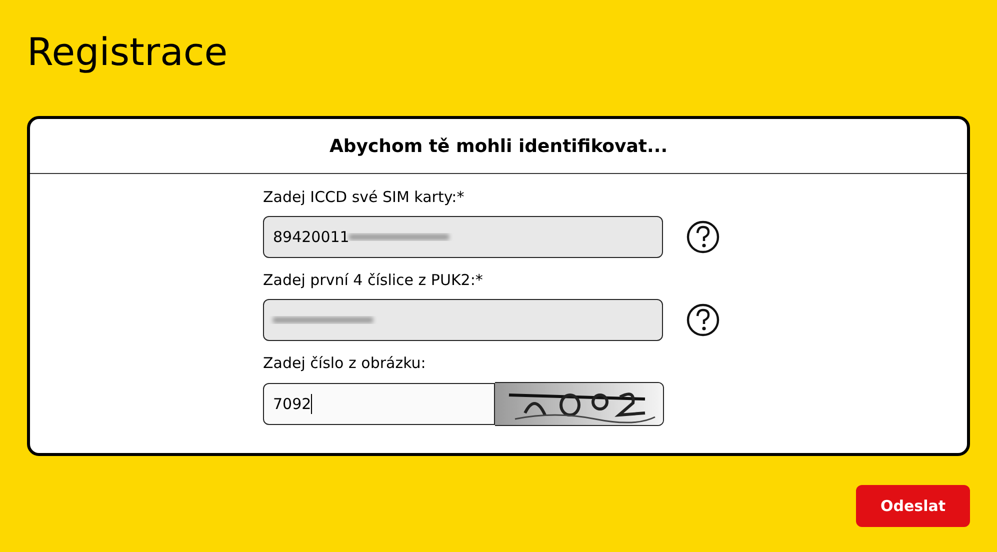 Image resolution: width=997 pixels, height=552 pixels. Describe the element at coordinates (364, 197) in the screenshot. I see `field-label: Zadej ICCD své SIM karty:*` at that location.